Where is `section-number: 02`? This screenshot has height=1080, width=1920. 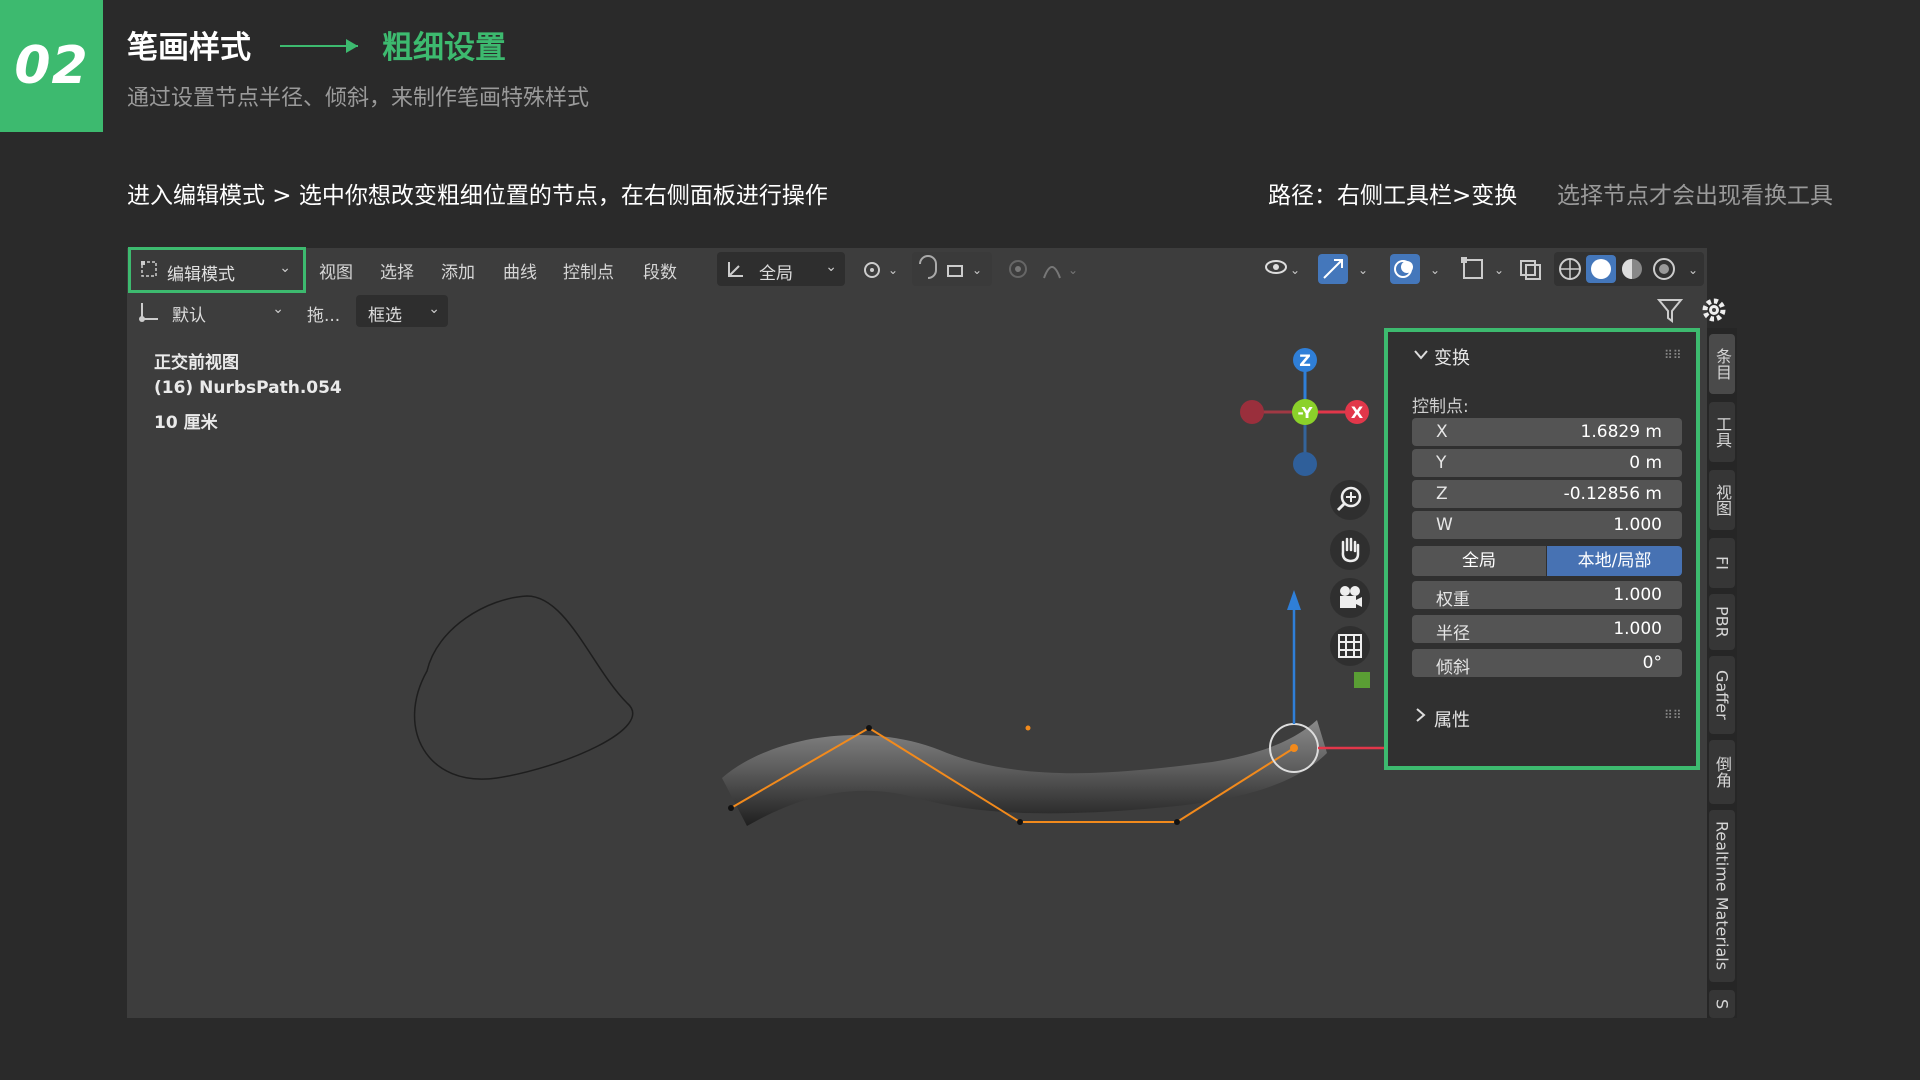
section-number: 02 is located at coordinates (51, 66).